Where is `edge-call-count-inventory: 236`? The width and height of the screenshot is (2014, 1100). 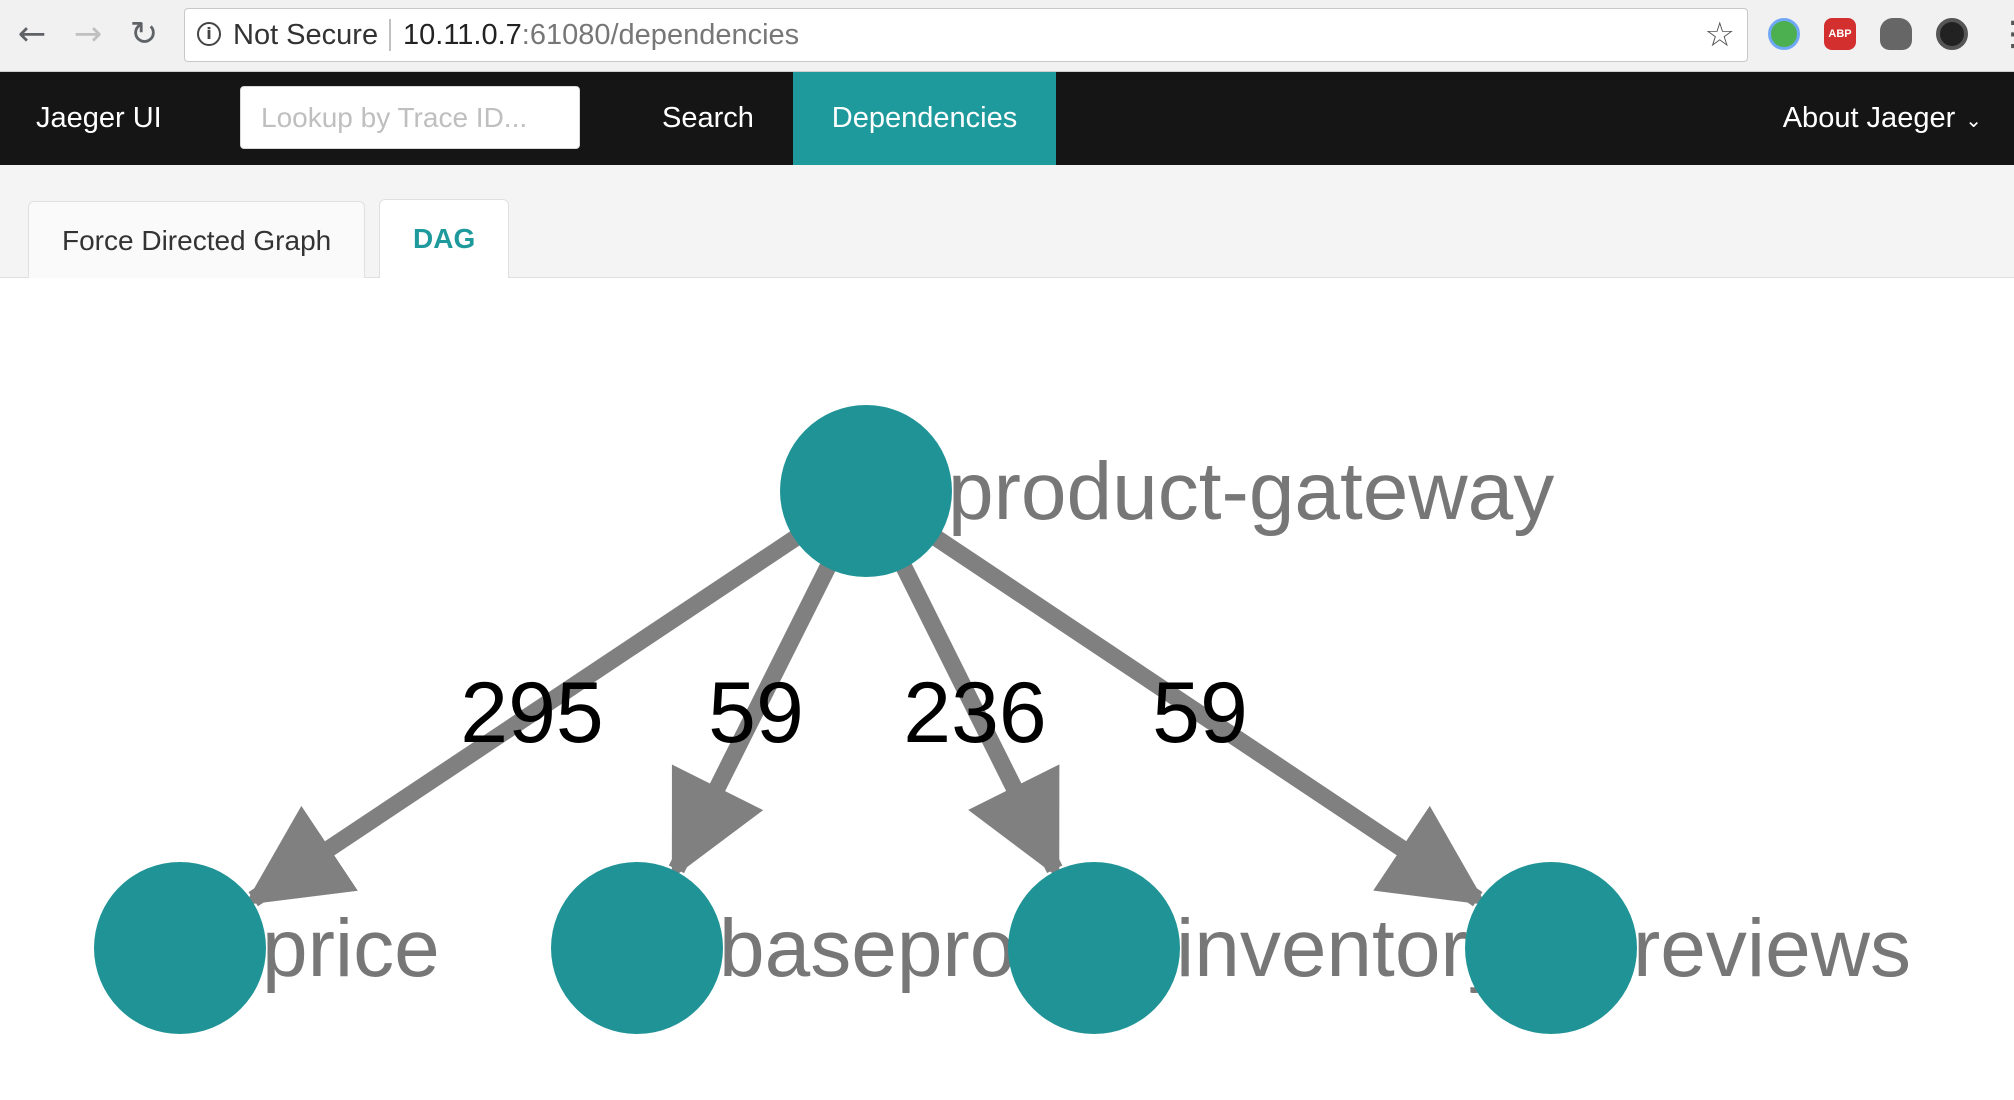
edge-call-count-inventory: 236 is located at coordinates (975, 713).